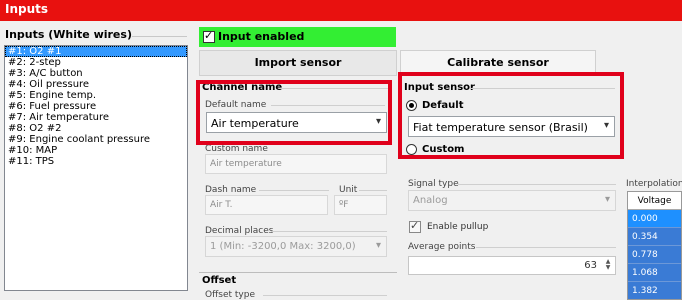 The image size is (682, 300). What do you see at coordinates (246, 164) in the screenshot?
I see `custom-name-value: Air temperature` at bounding box center [246, 164].